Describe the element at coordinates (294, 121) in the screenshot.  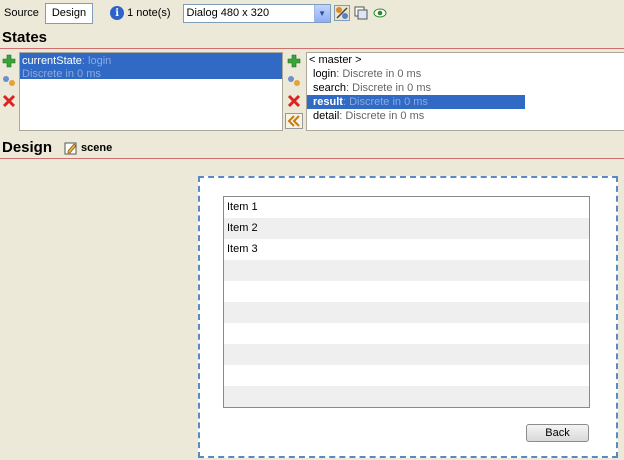
I see `move-left-icon` at that location.